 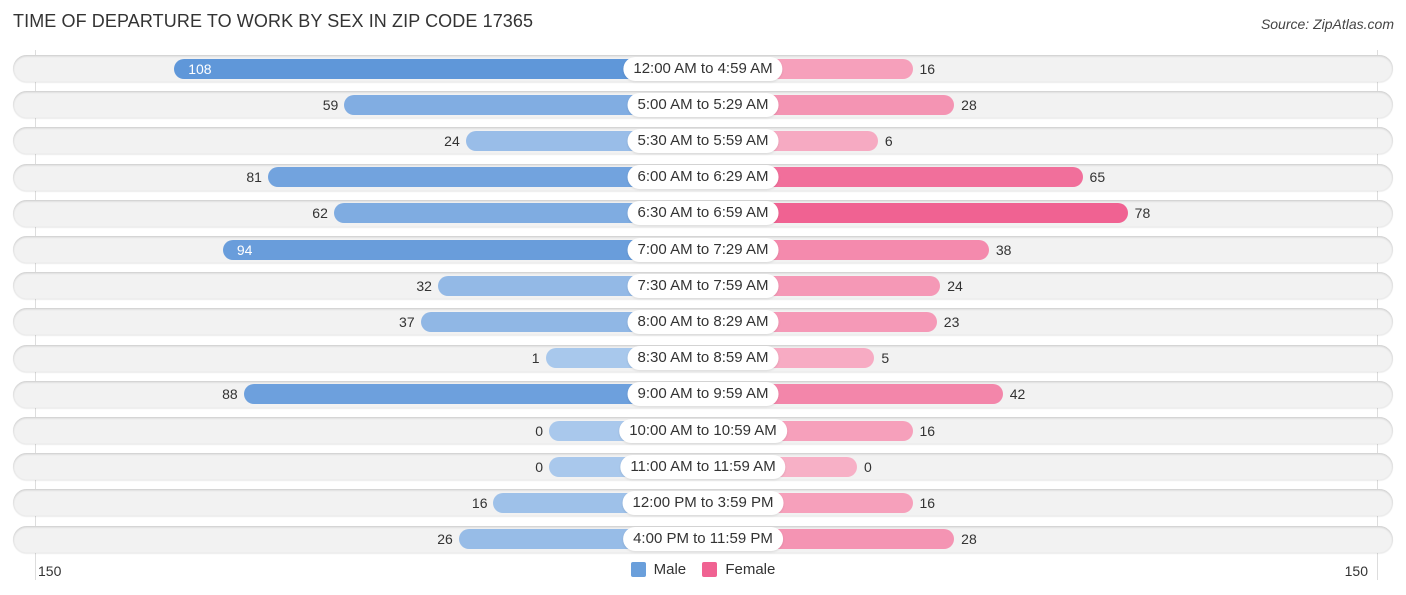 What do you see at coordinates (445, 539) in the screenshot?
I see `value-label-male: 26` at bounding box center [445, 539].